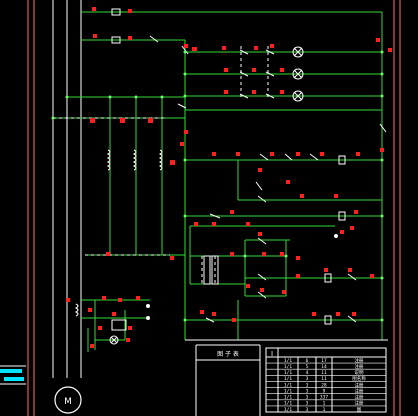 This screenshot has height=416, width=418. Describe the element at coordinates (359, 378) in the screenshot. I see `table-cell: 图名称` at that location.